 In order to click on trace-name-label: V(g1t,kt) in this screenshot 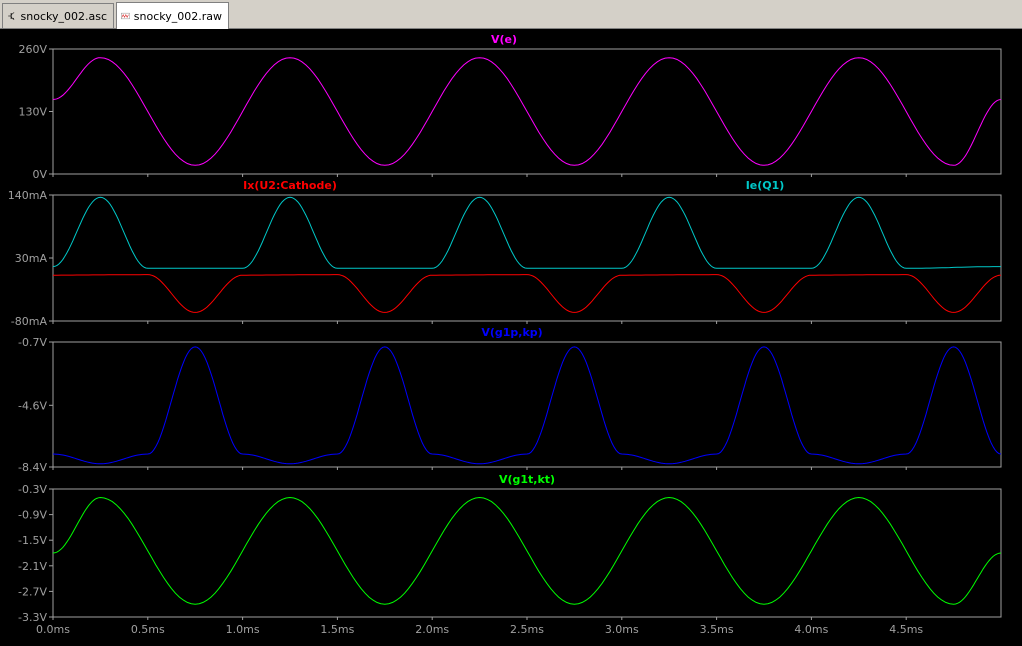, I will do `click(527, 479)`.